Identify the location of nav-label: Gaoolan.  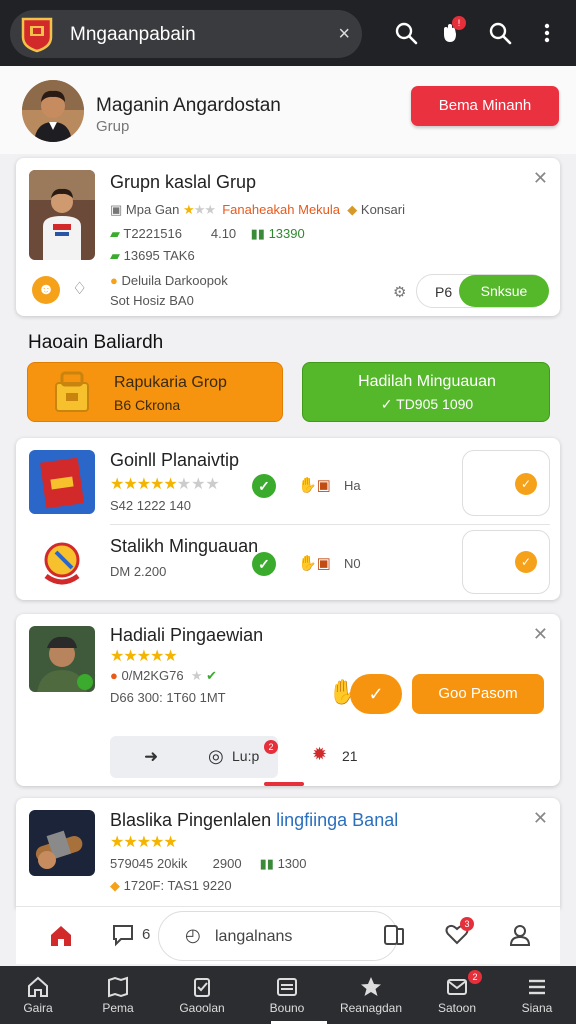
(202, 1008).